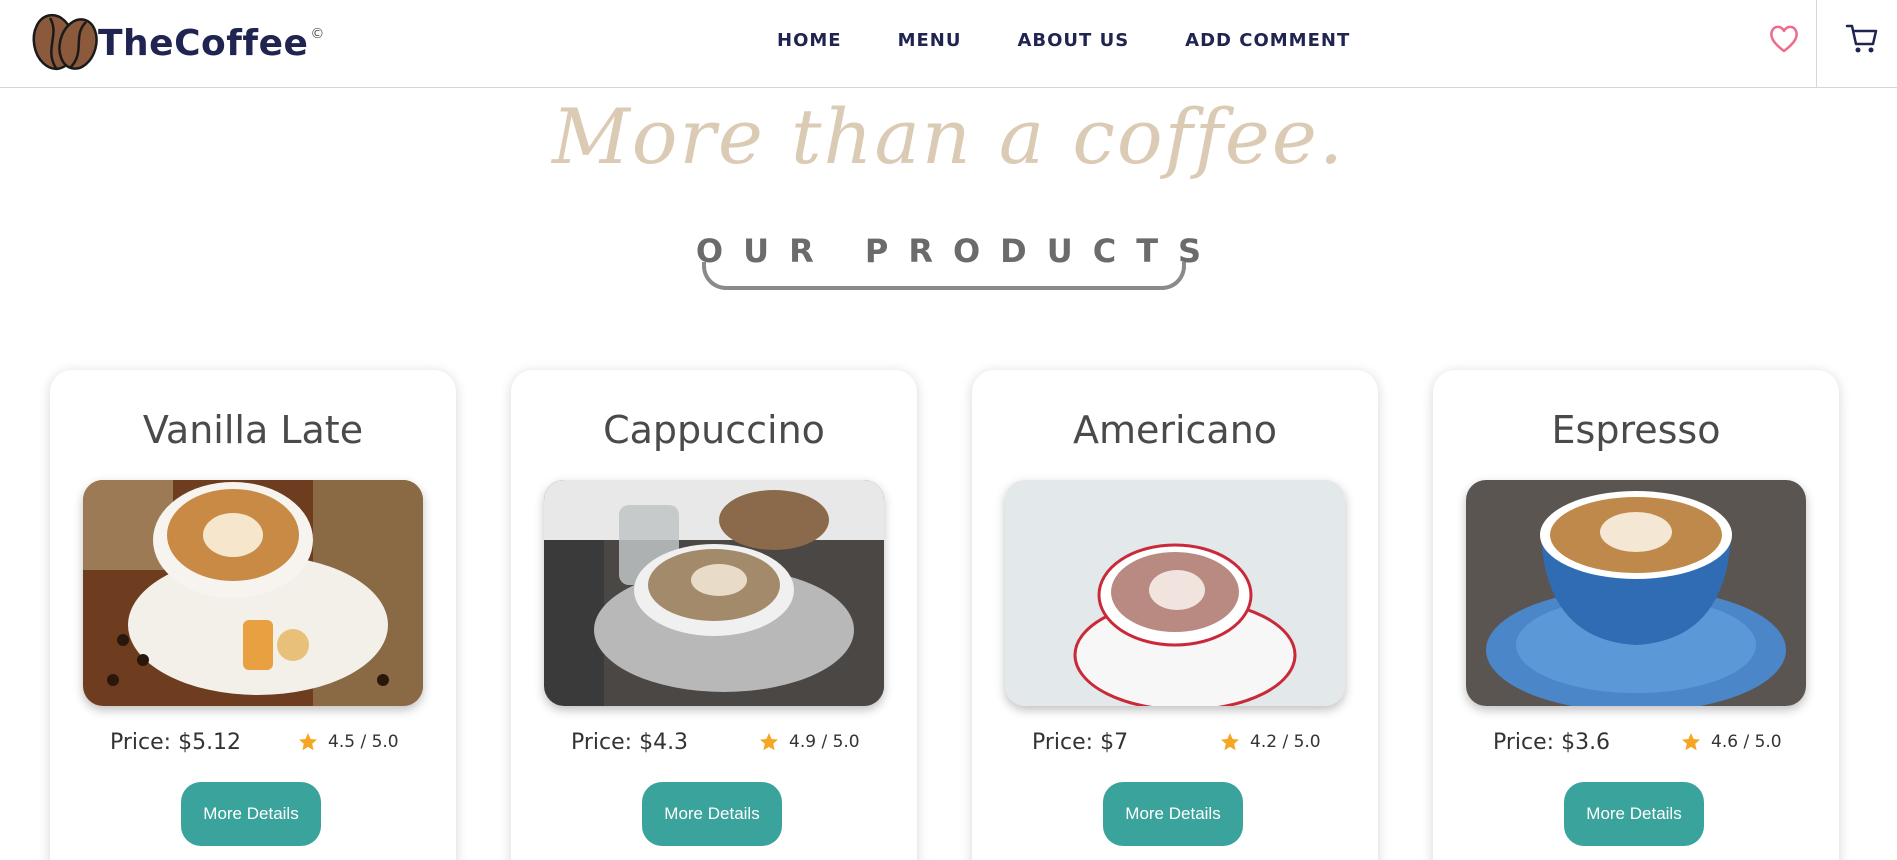  Describe the element at coordinates (1862, 39) in the screenshot. I see `cart-icon` at that location.